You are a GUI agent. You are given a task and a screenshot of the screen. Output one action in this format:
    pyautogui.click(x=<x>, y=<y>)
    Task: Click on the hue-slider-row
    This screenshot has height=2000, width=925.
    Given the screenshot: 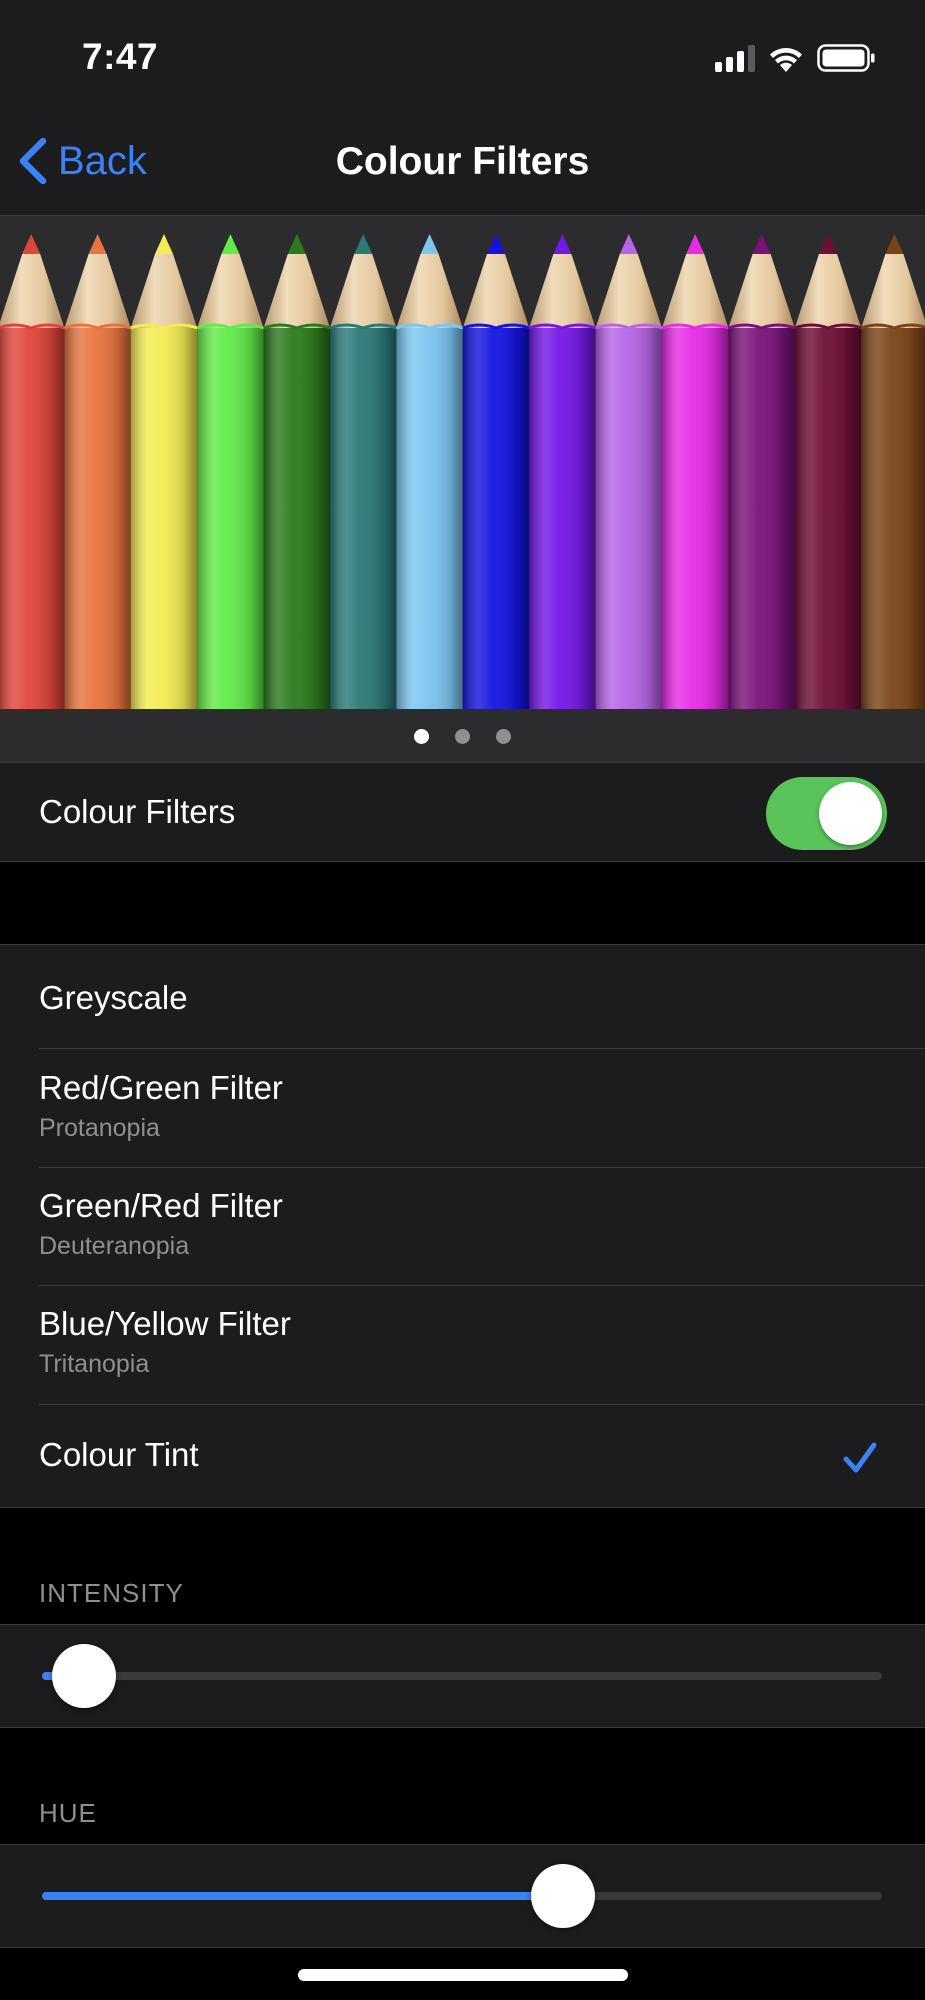 What is the action you would take?
    pyautogui.click(x=462, y=1896)
    